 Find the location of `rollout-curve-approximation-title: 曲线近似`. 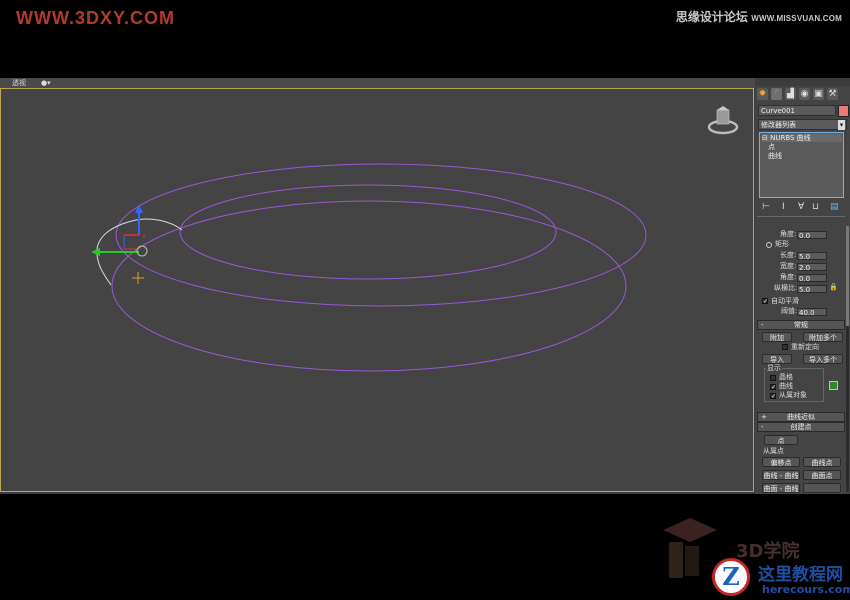

rollout-curve-approximation-title: 曲线近似 is located at coordinates (801, 417).